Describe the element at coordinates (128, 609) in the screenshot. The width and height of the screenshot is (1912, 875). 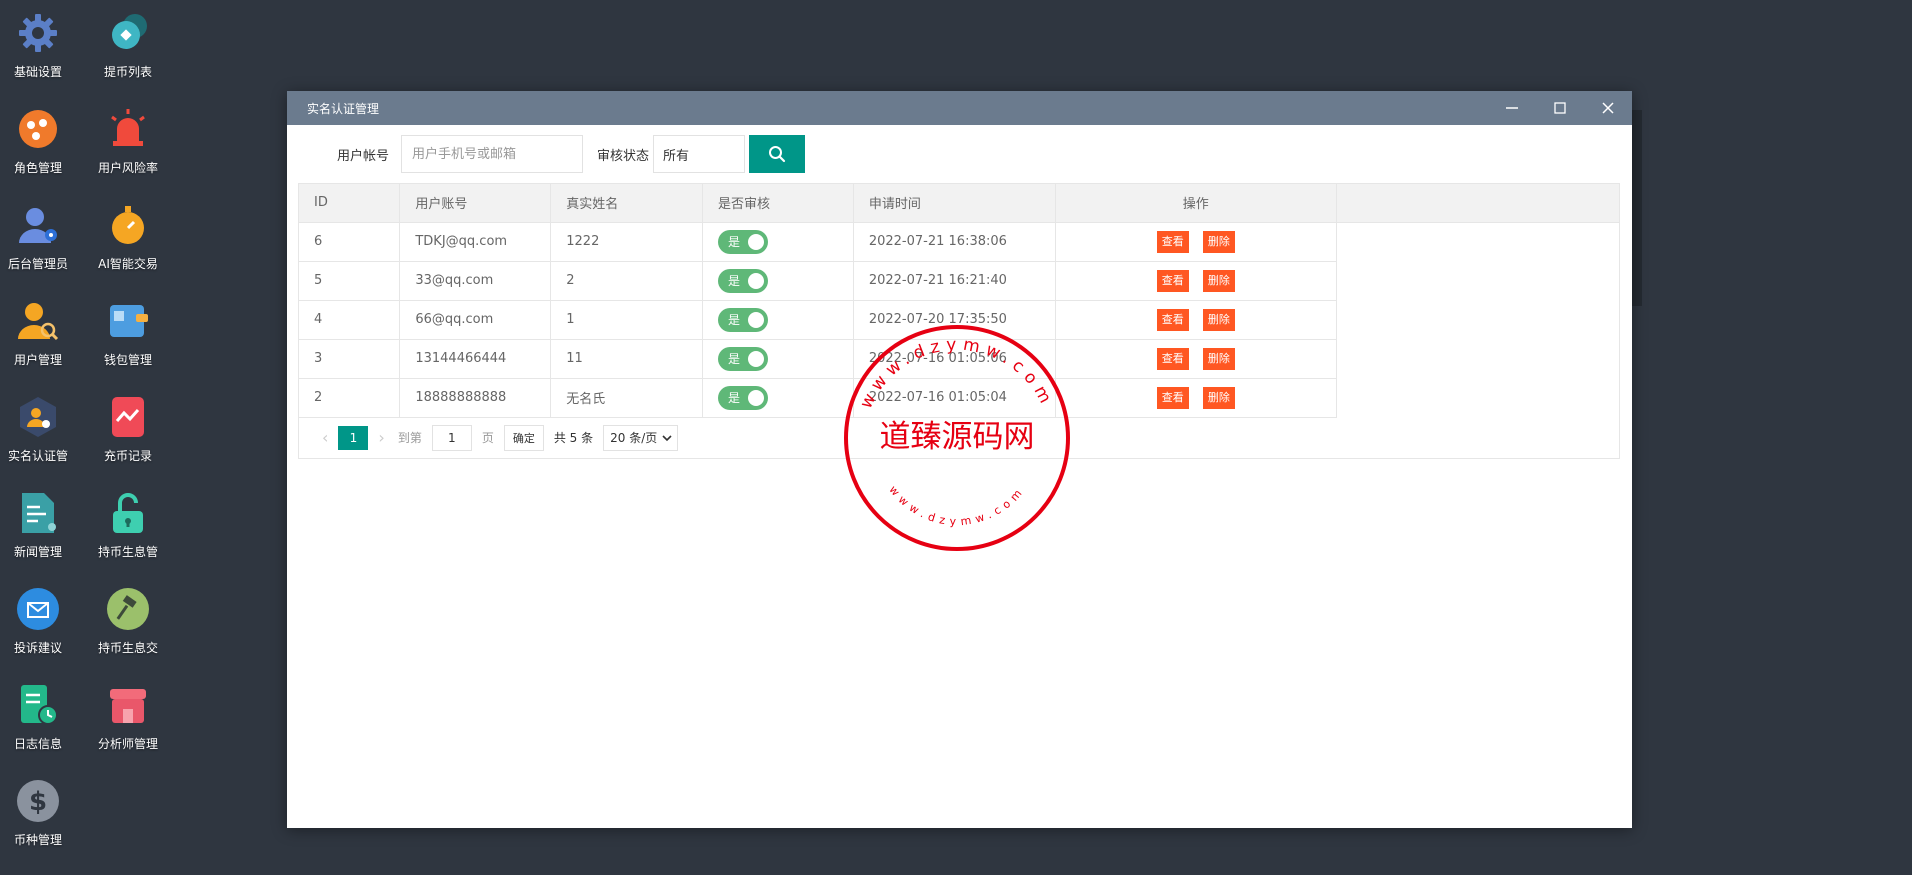
I see `hammer-icon` at that location.